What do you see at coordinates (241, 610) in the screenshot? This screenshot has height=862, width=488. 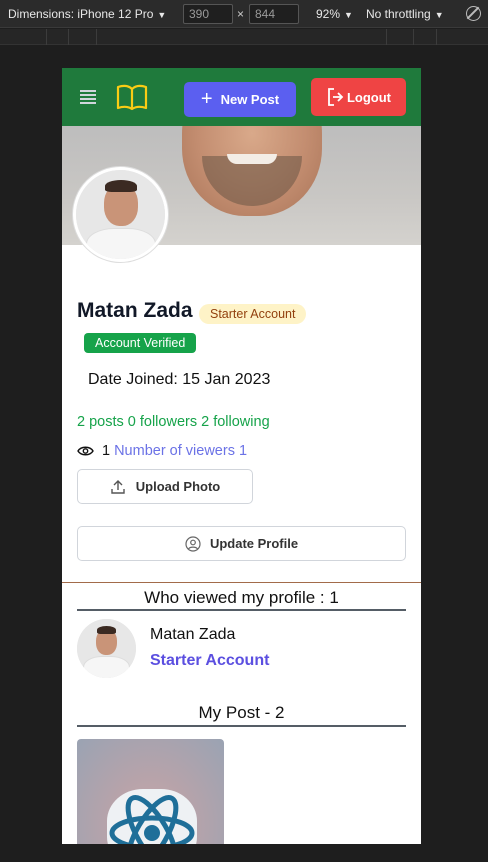 I see `viewers-section-underline` at bounding box center [241, 610].